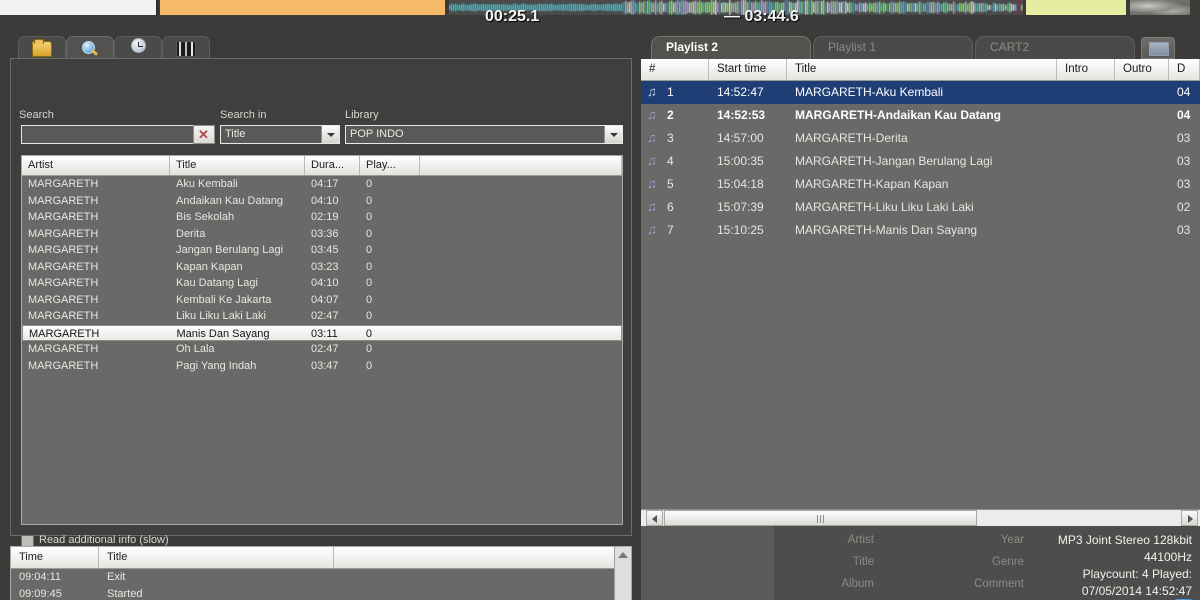  Describe the element at coordinates (893, 47) in the screenshot. I see `tab-playlist-1: Playlist 1` at that location.